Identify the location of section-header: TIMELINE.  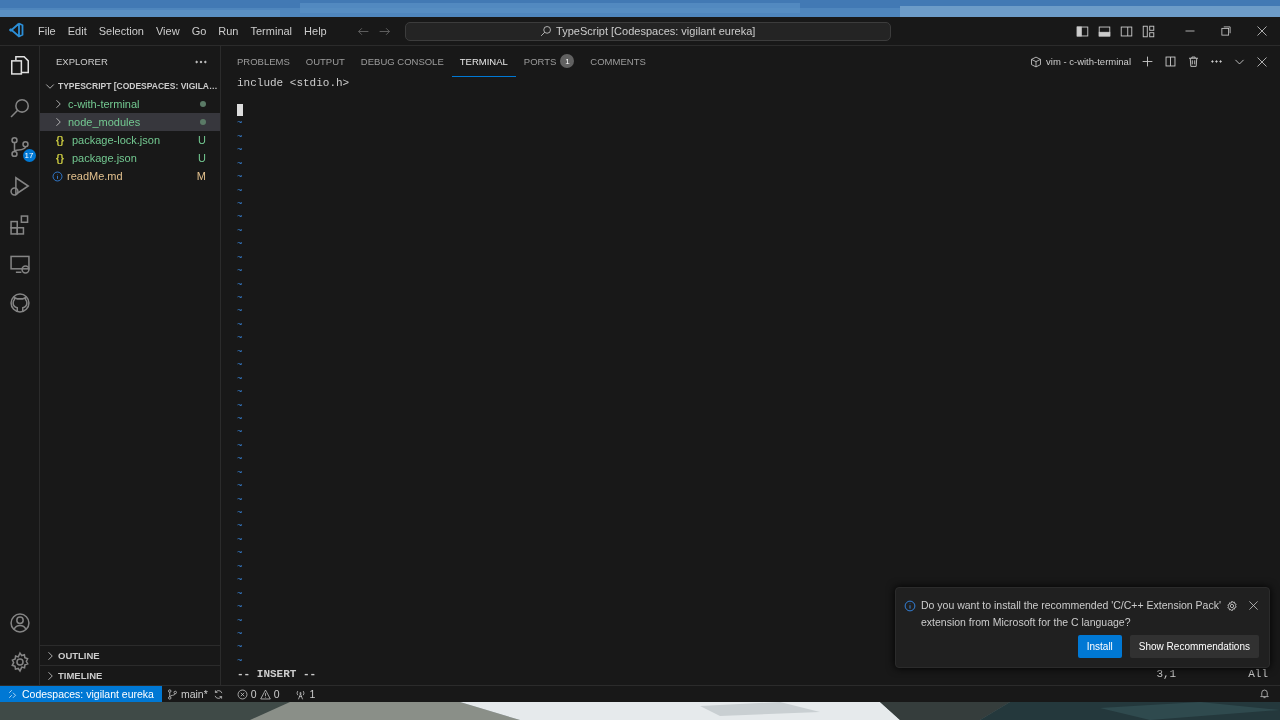
(80, 675).